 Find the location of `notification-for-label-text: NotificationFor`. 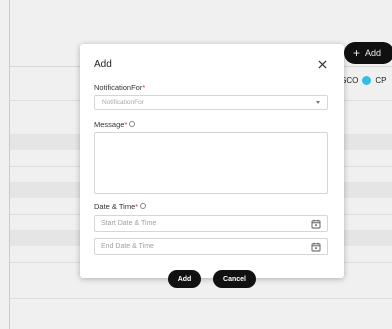

notification-for-label-text: NotificationFor is located at coordinates (118, 87).